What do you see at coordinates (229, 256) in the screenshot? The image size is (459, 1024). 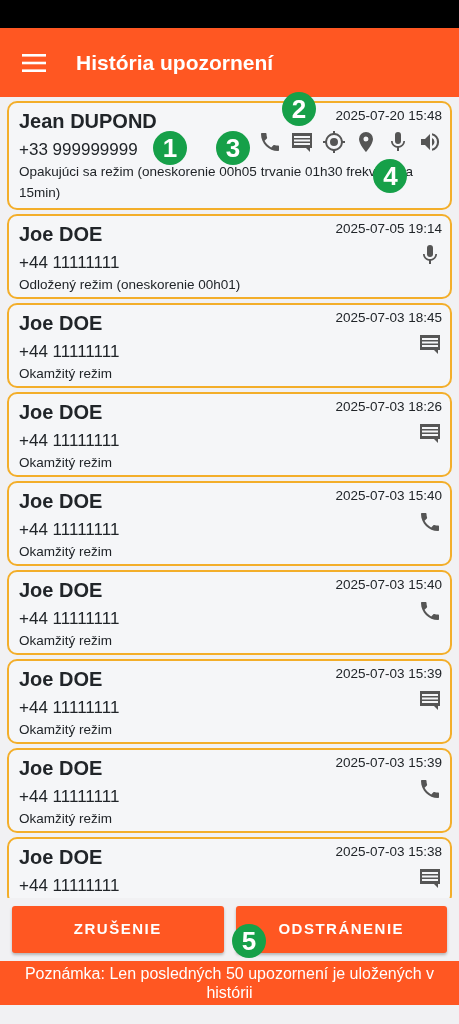 I see `alert-card: Joe DOE +44 11111111 2025-07-05 19:14 Odložený režim (oneskorenie 00h01)` at bounding box center [229, 256].